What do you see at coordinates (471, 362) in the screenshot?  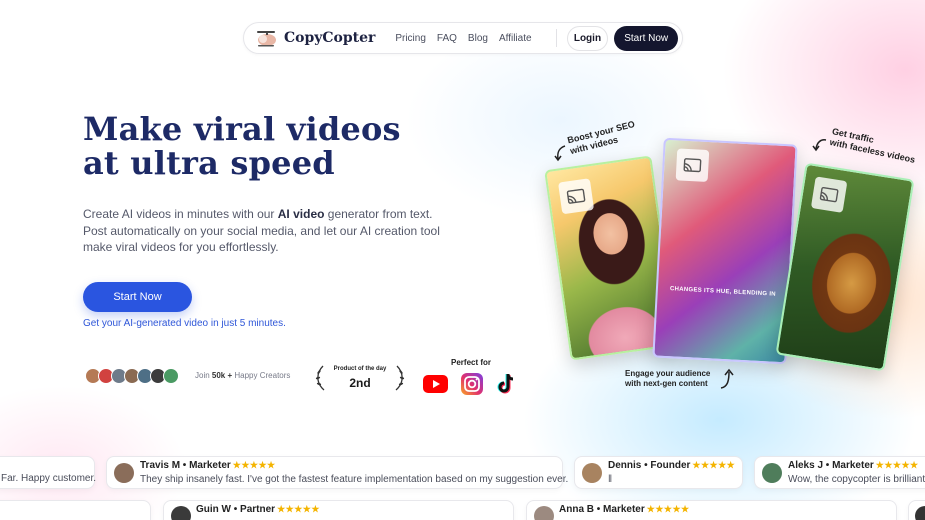 I see `perfect-for-label: Perfect for` at bounding box center [471, 362].